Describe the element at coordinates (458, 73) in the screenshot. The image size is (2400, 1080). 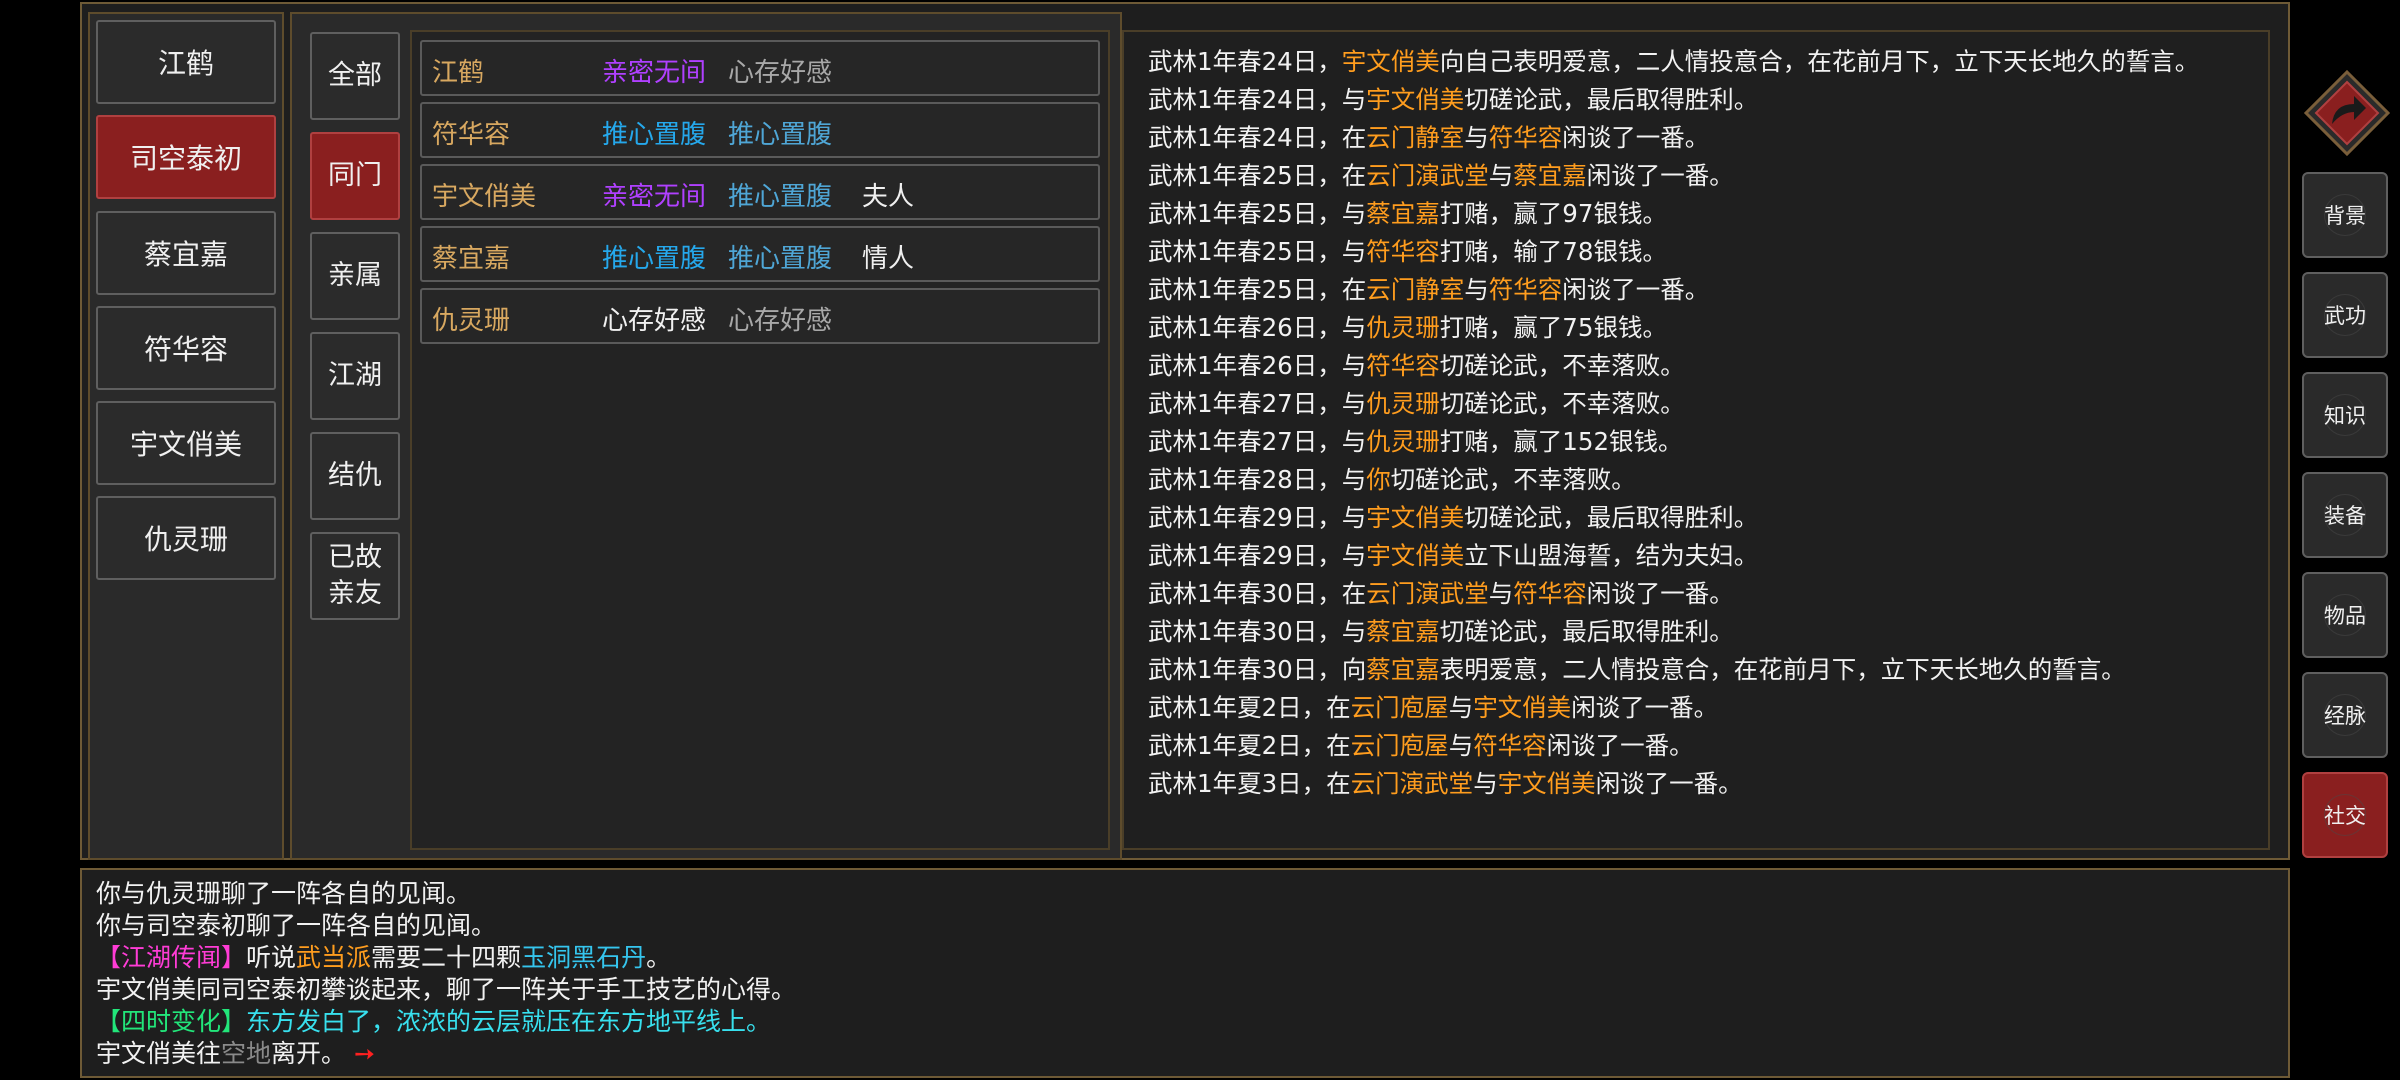
I see `relationship-name: 江鹤` at that location.